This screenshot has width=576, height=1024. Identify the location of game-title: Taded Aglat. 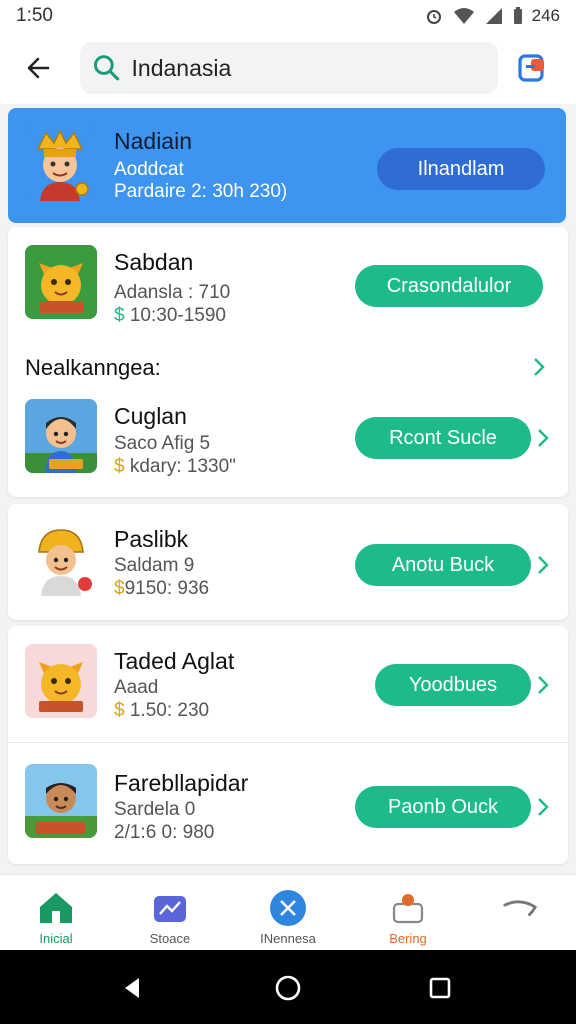
(174, 661).